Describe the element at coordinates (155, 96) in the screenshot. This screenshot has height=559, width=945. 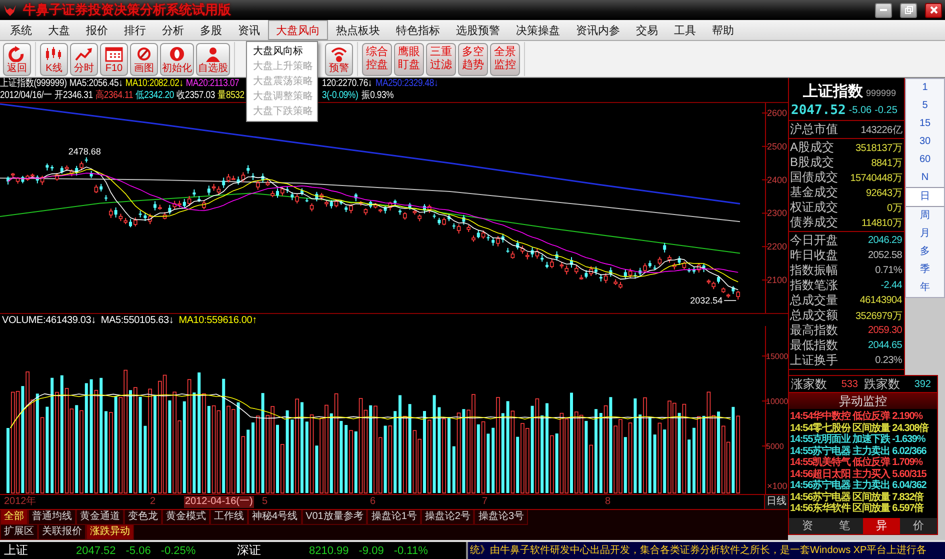
I see `indicator-value: 低2342.20` at that location.